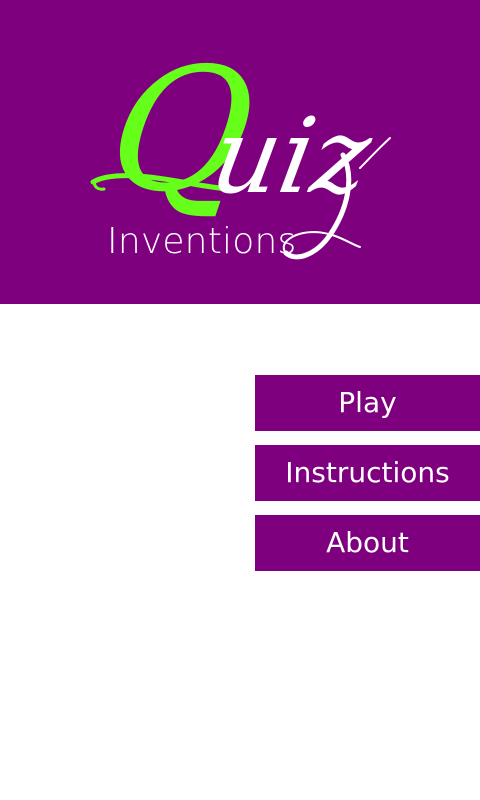 The width and height of the screenshot is (480, 800). What do you see at coordinates (367, 543) in the screenshot?
I see `about-button: About` at bounding box center [367, 543].